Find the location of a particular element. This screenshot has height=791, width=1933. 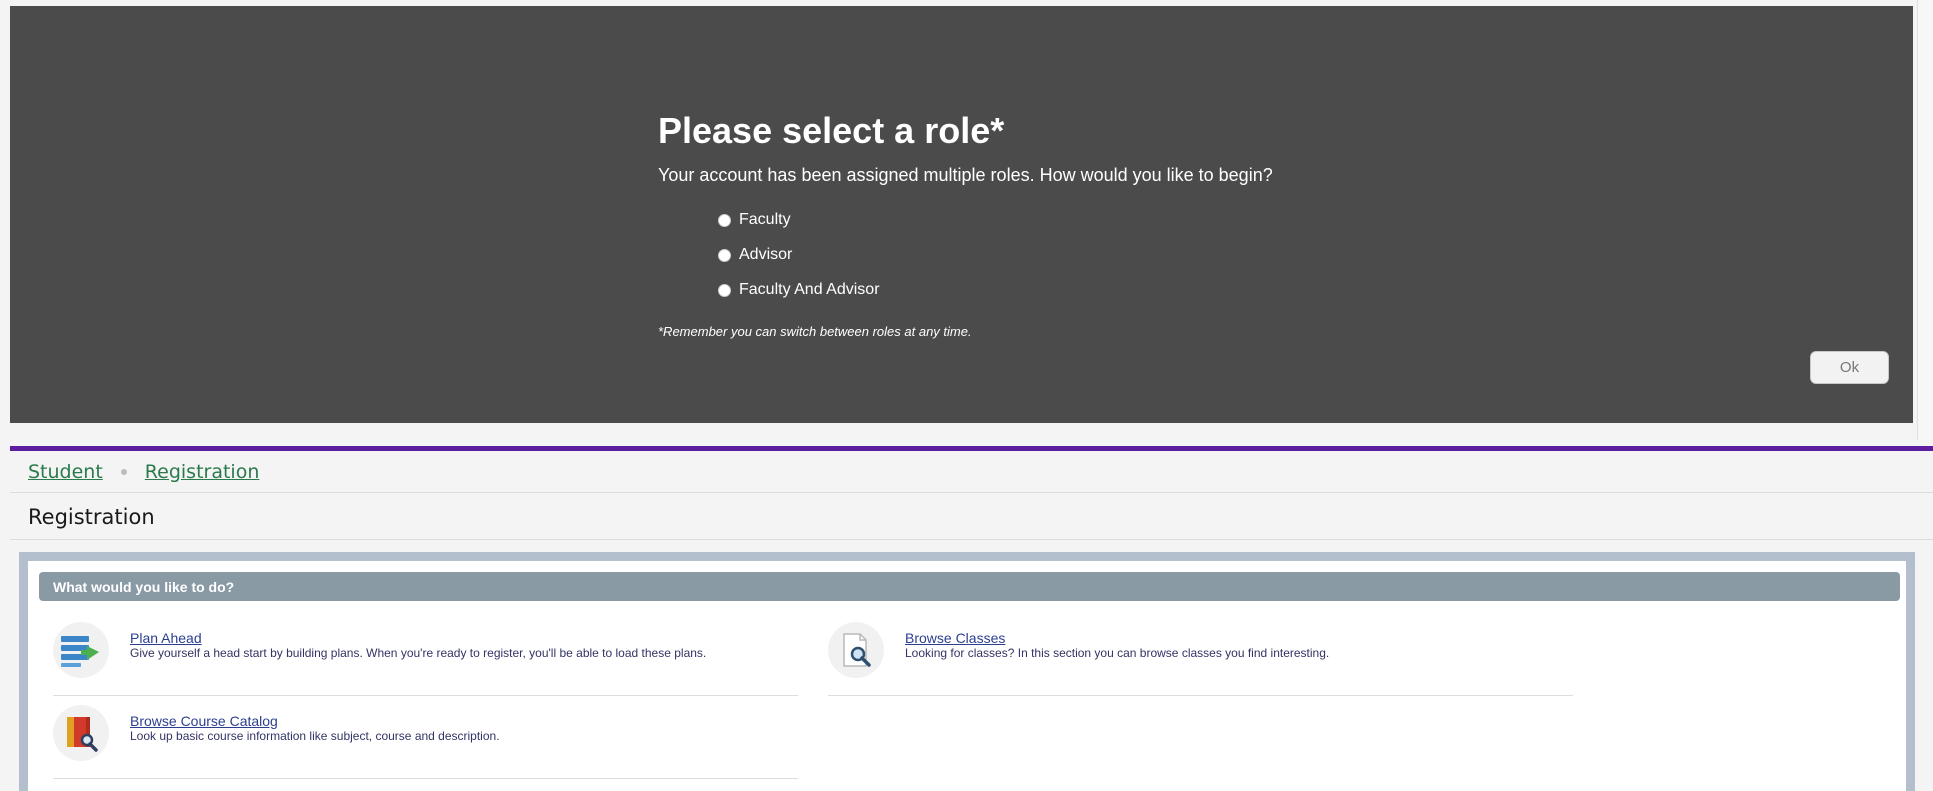

role-option-faculty: Faculty is located at coordinates (754, 220).